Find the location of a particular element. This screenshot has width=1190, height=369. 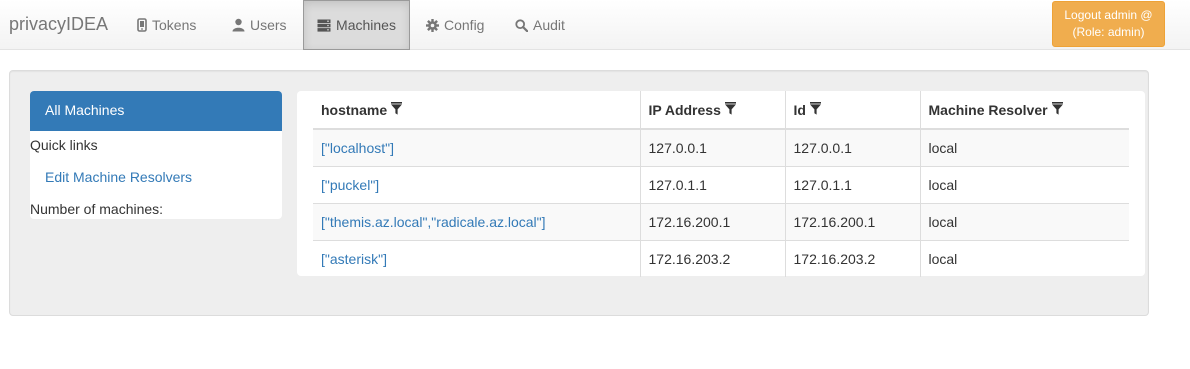

hostname-link: ["puckel"] is located at coordinates (350, 185).